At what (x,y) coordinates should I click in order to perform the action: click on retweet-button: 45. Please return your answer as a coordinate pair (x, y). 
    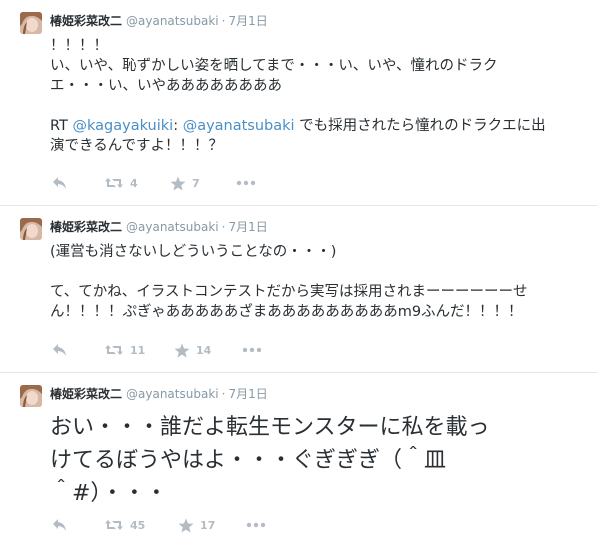
    Looking at the image, I should click on (141, 525).